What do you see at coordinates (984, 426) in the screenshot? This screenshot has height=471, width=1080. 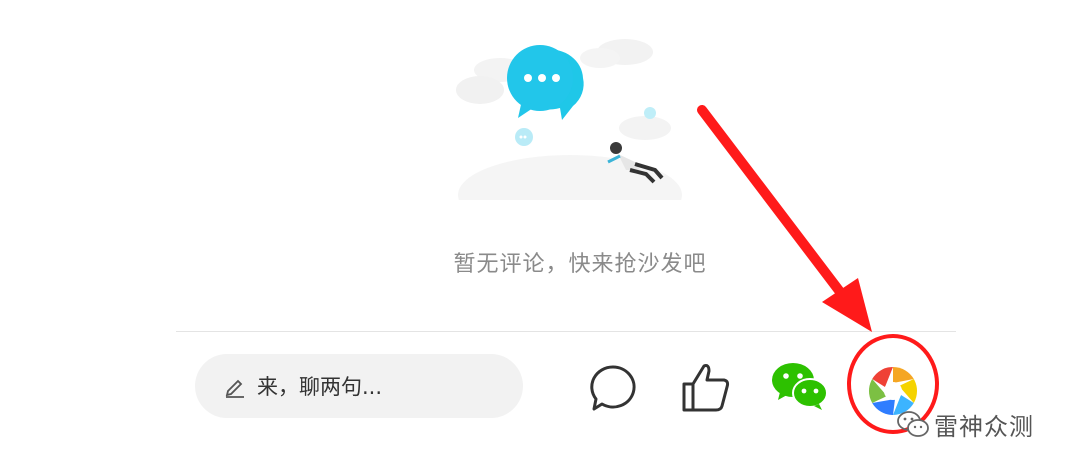 I see `watermark-text: 雷神众测` at bounding box center [984, 426].